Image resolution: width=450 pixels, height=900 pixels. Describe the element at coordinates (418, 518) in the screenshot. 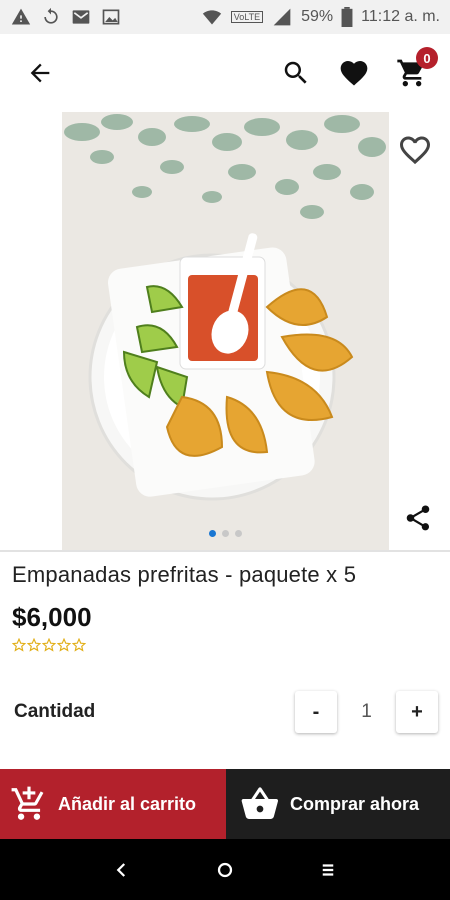

I see `share-icon` at that location.